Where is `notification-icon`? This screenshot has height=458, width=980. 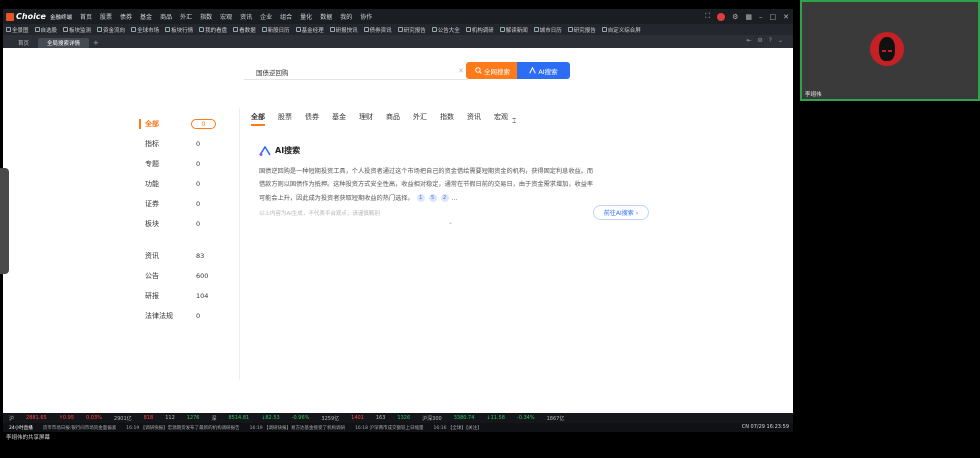
notification-icon is located at coordinates (721, 16).